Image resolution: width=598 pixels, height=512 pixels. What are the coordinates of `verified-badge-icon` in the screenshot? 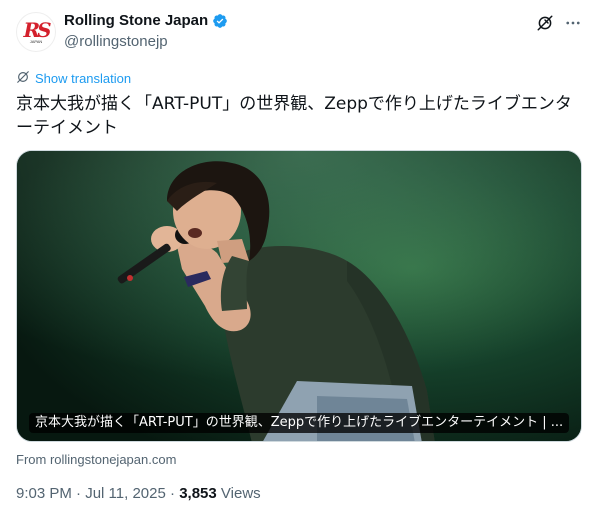 It's located at (220, 21).